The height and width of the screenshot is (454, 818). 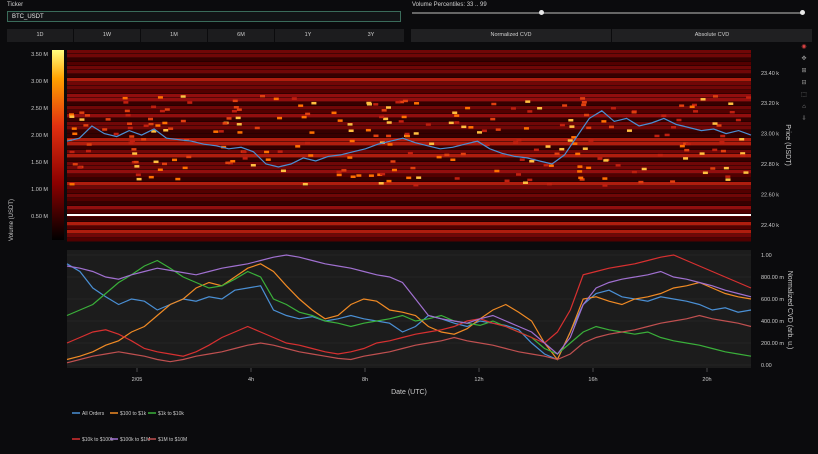 What do you see at coordinates (93, 414) in the screenshot?
I see `legend-item: All Orders` at bounding box center [93, 414].